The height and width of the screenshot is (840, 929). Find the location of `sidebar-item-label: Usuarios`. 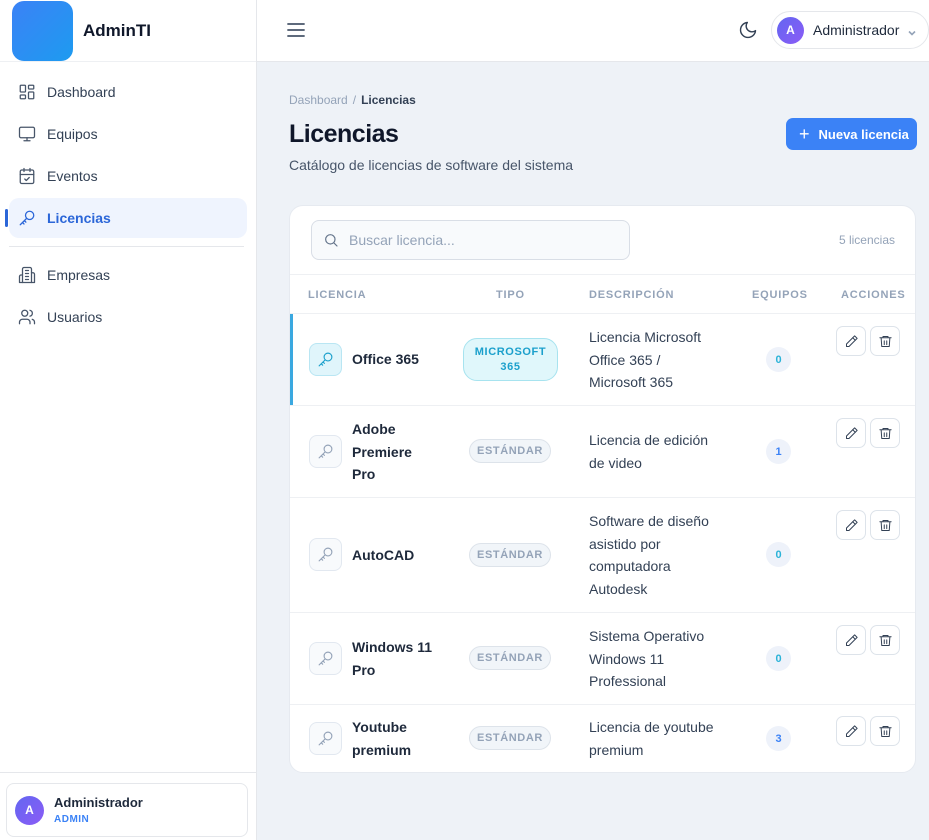

sidebar-item-label: Usuarios is located at coordinates (75, 317).